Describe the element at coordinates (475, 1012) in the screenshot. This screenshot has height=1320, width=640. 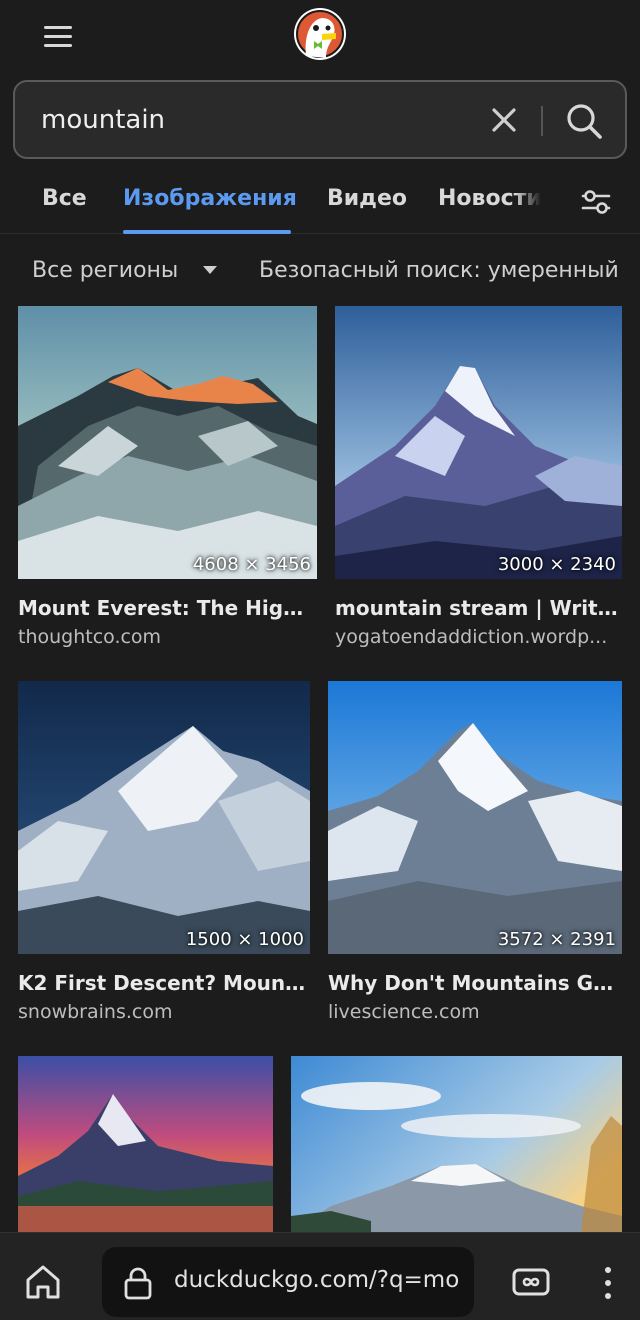
I see `result-source: livescience.com` at that location.